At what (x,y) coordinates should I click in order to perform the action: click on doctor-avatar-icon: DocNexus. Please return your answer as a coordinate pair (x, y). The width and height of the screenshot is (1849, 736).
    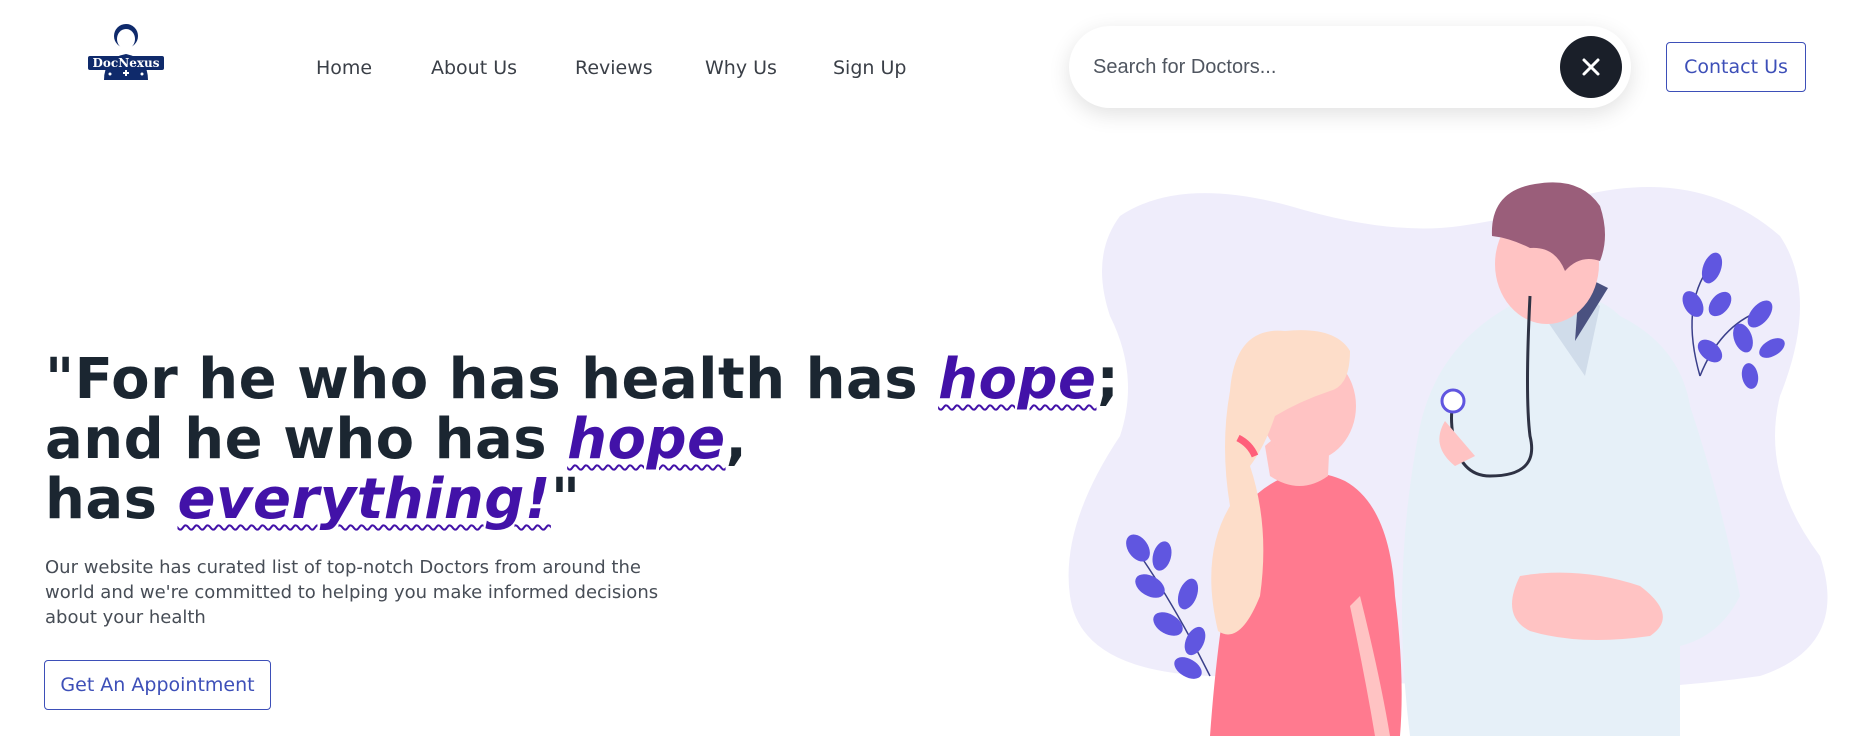
    Looking at the image, I should click on (126, 52).